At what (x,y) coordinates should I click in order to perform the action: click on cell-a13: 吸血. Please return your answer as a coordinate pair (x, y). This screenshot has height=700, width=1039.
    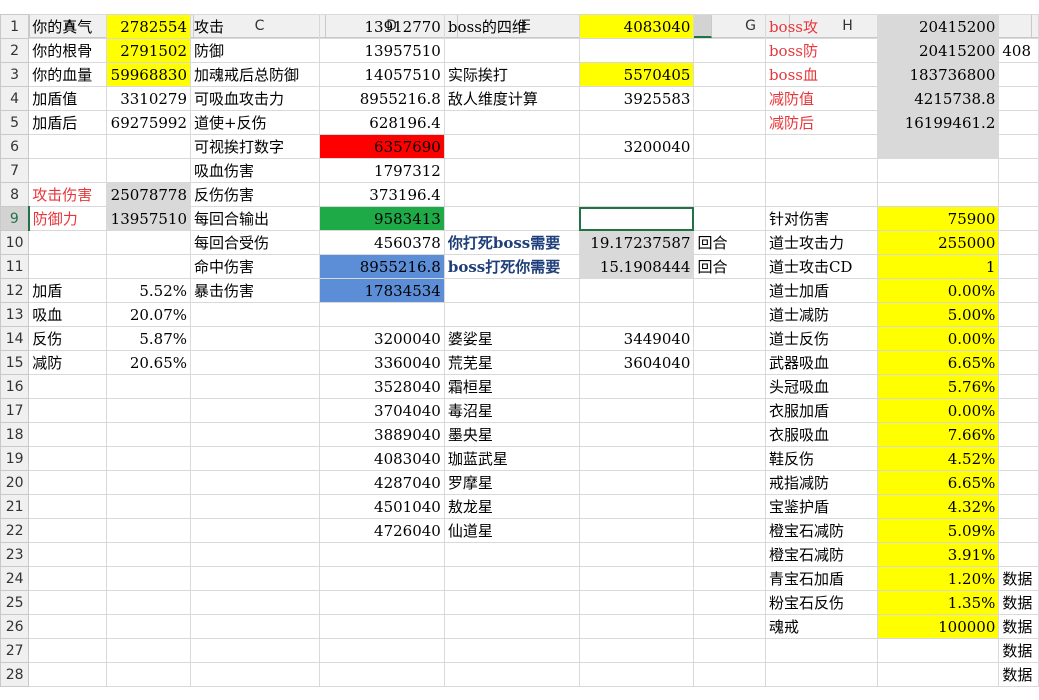
    Looking at the image, I should click on (68, 314).